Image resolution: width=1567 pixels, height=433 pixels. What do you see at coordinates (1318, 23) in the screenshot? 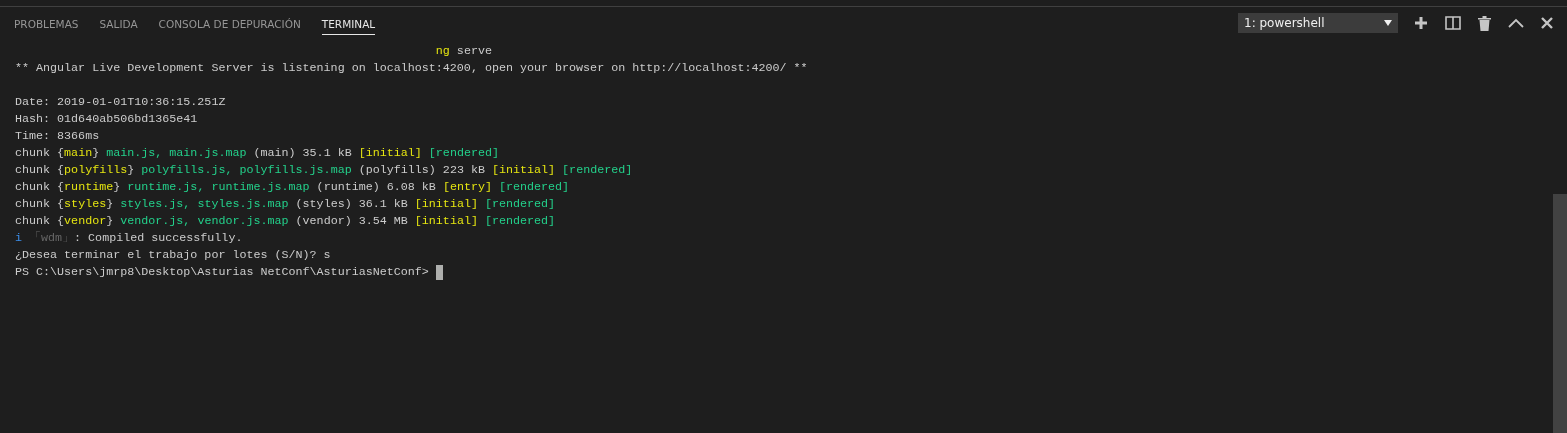
I see `terminal-dropdown: 1: powershell` at bounding box center [1318, 23].